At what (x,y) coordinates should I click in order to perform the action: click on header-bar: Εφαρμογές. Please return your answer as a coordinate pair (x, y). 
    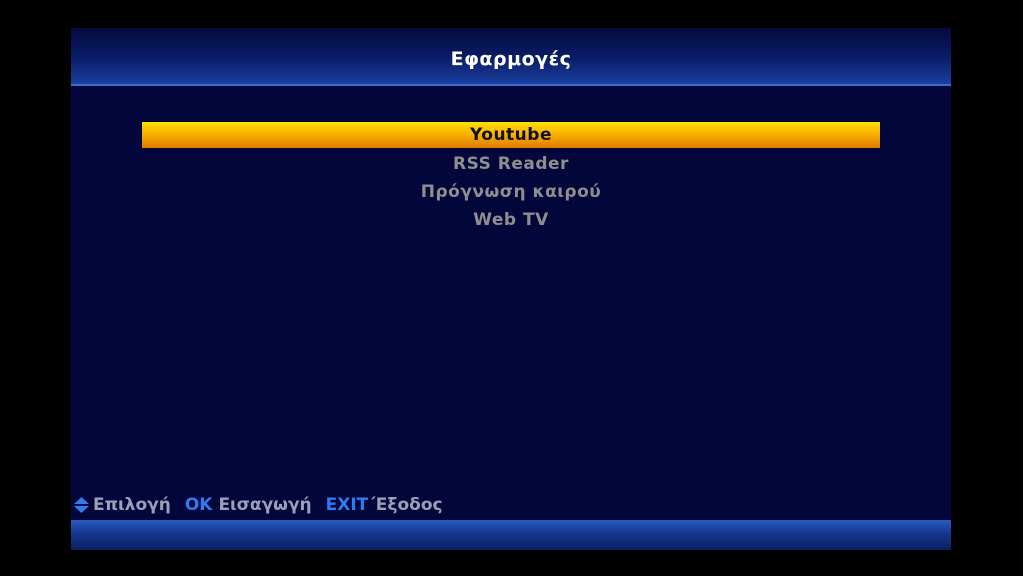
    Looking at the image, I should click on (511, 57).